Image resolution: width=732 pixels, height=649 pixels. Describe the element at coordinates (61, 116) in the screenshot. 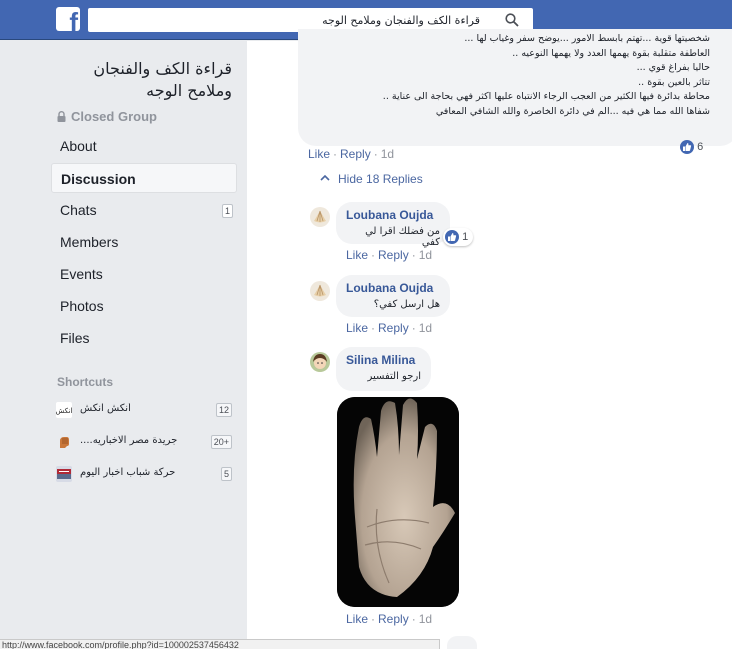

I see `lock-icon` at that location.